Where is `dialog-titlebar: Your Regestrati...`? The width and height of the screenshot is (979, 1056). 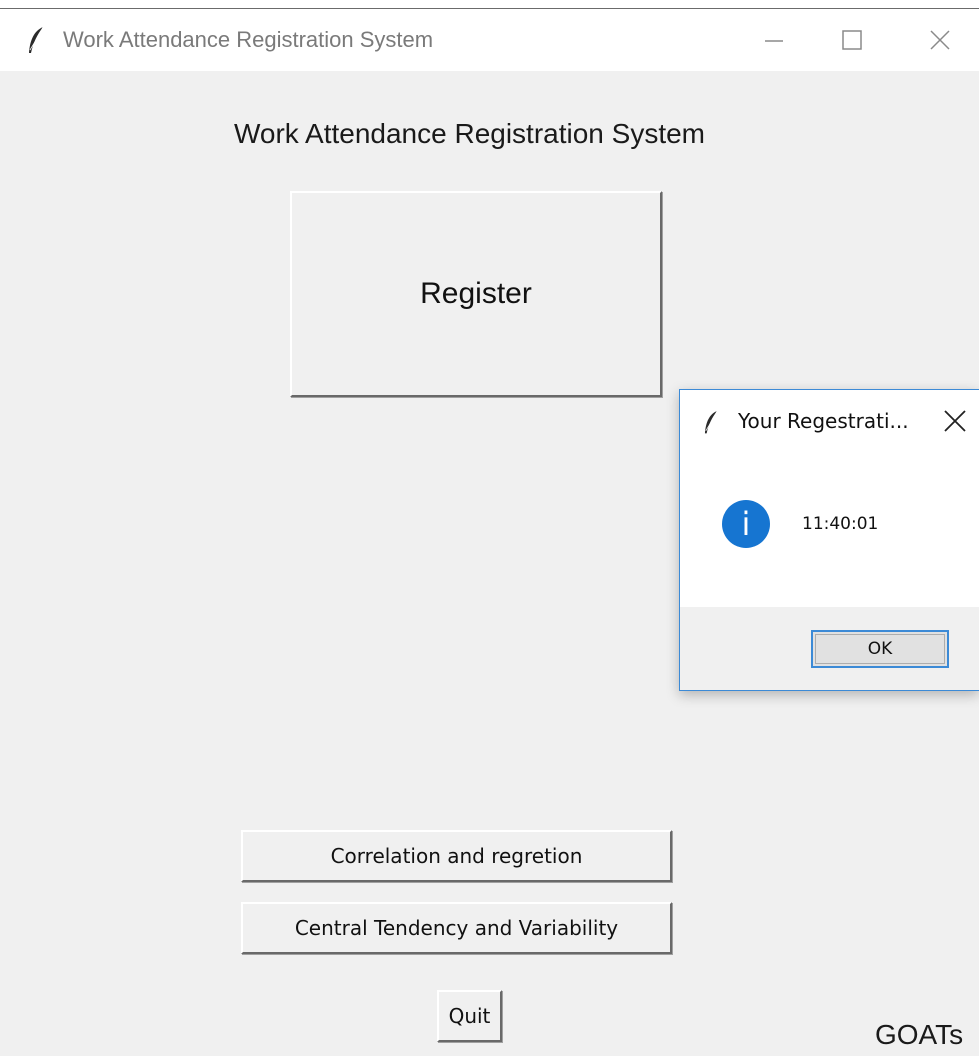
dialog-titlebar: Your Regestrati... is located at coordinates (829, 421).